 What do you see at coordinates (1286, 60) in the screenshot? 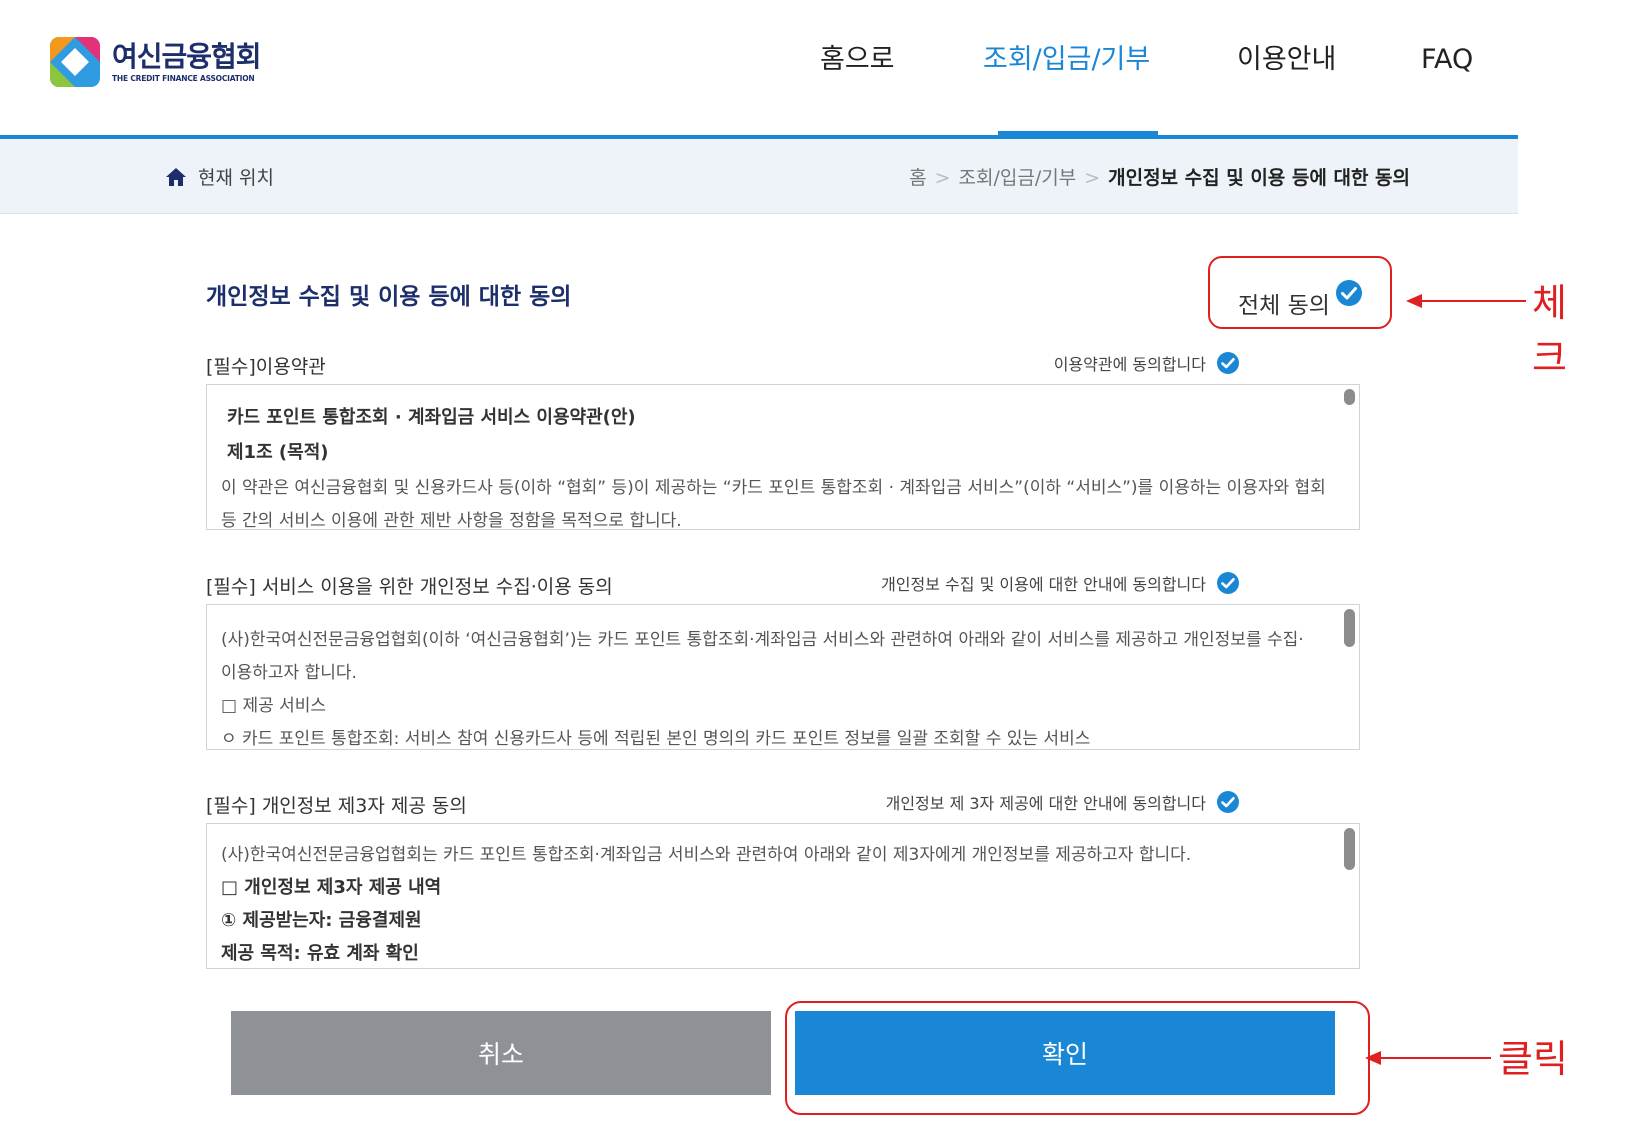
I see `nav-guide: 이용안내` at bounding box center [1286, 60].